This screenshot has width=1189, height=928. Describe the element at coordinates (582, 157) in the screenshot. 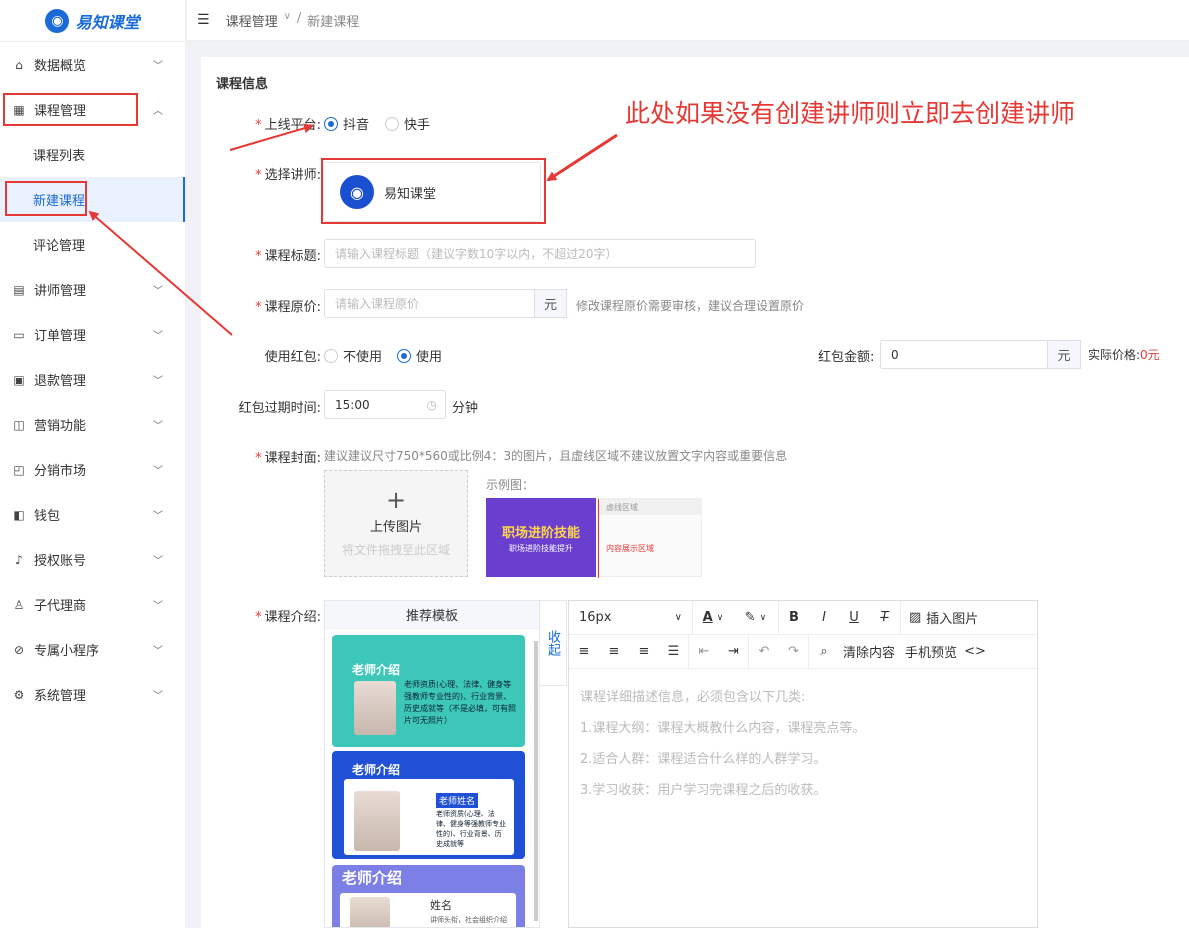

I see `arrow-to-teacher` at that location.